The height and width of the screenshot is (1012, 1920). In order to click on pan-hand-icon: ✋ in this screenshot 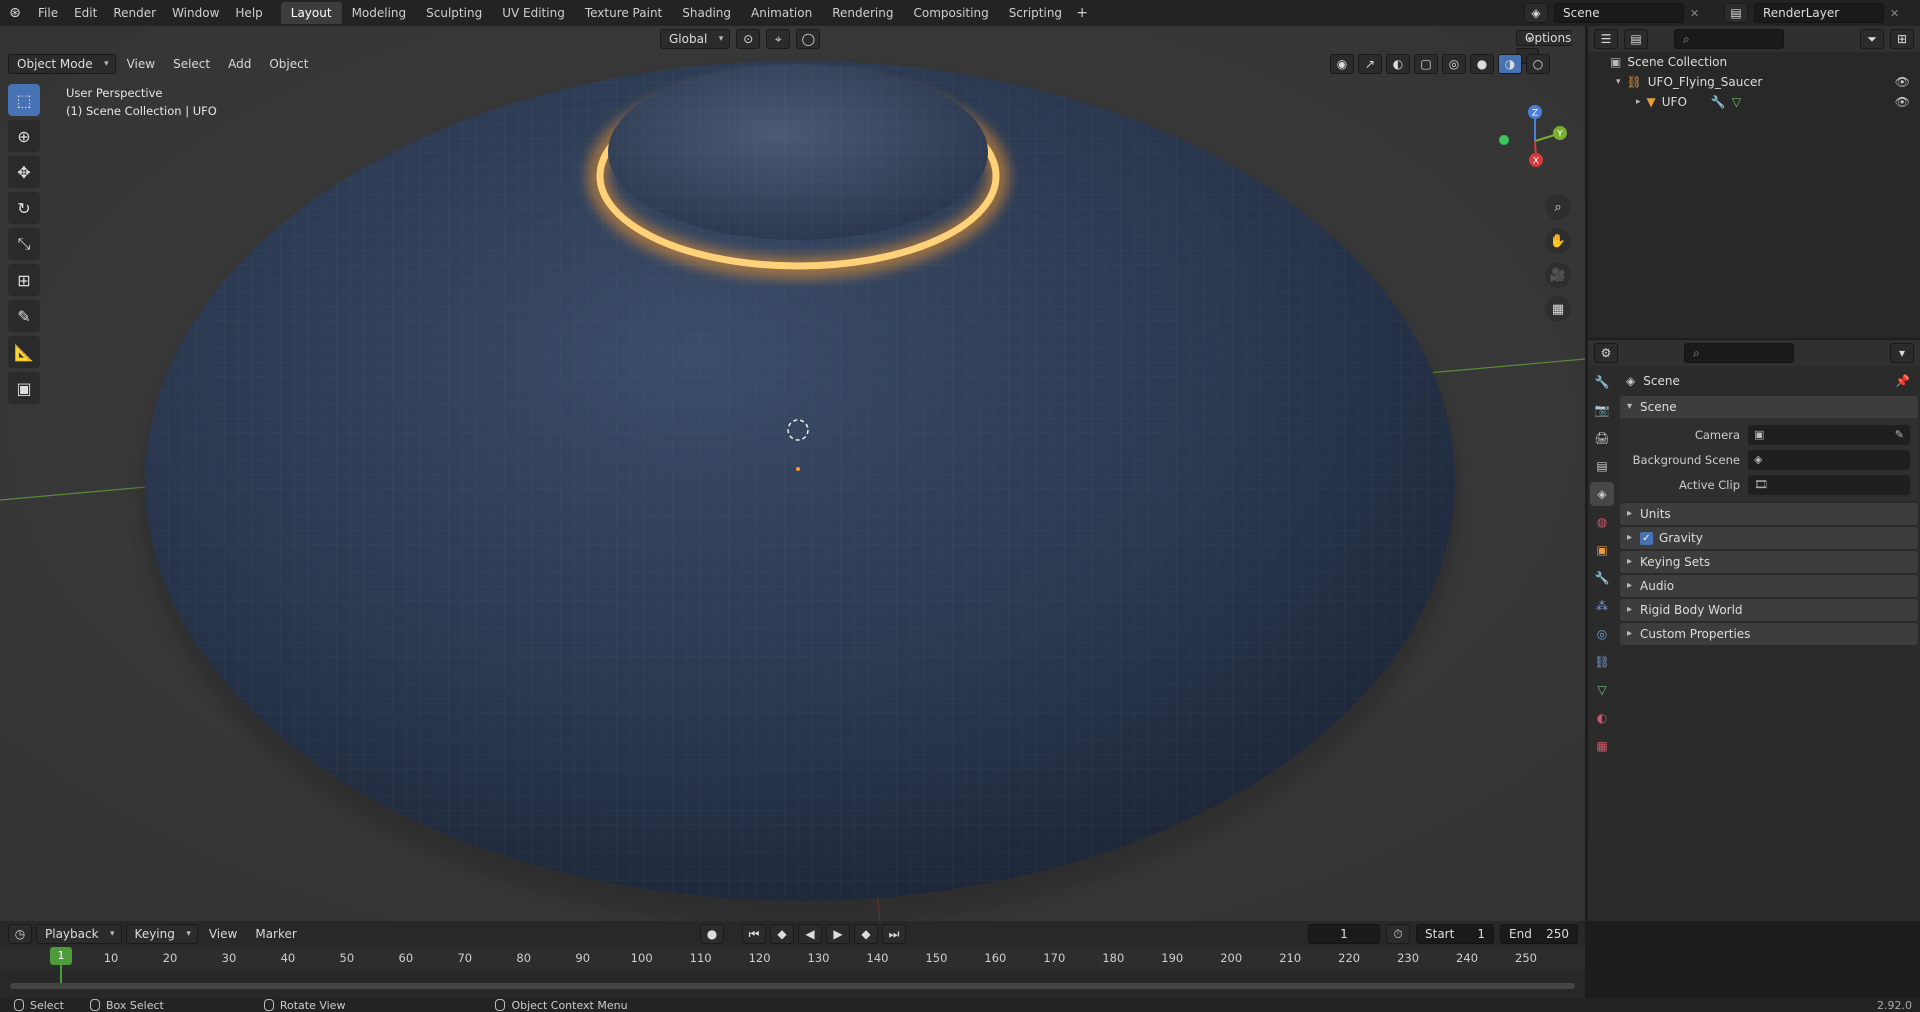, I will do `click(1558, 241)`.